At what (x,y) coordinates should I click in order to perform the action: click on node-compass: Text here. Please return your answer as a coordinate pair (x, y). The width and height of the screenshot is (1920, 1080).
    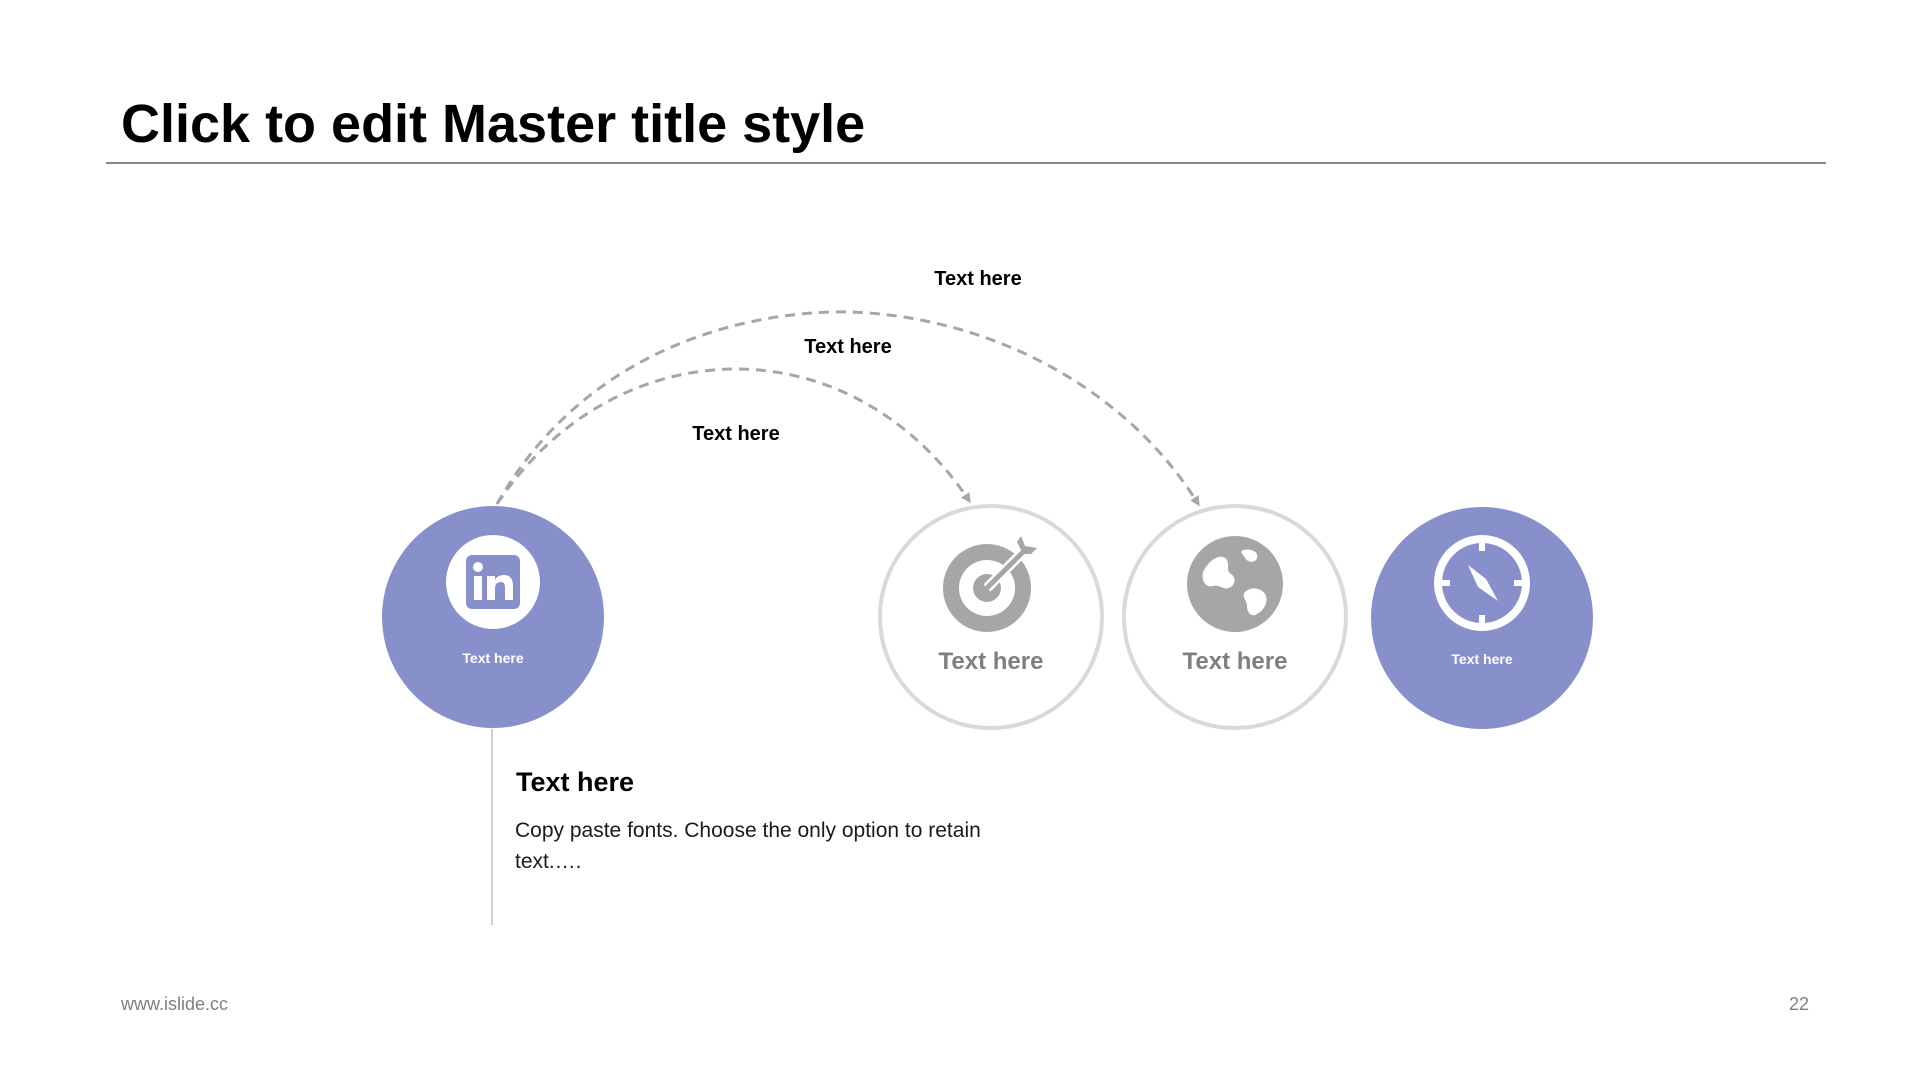
    Looking at the image, I should click on (1482, 618).